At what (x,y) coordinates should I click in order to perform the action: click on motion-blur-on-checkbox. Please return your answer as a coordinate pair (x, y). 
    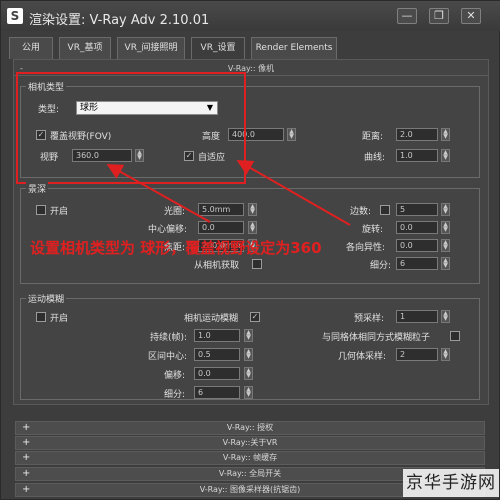
    Looking at the image, I should click on (41, 317).